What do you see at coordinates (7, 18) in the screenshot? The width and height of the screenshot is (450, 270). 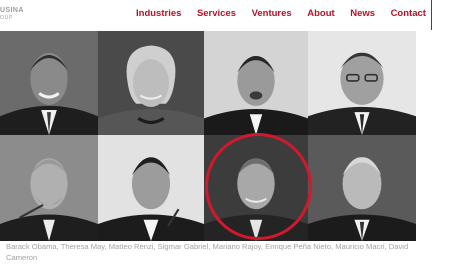 I see `logo-subtext: OUP` at bounding box center [7, 18].